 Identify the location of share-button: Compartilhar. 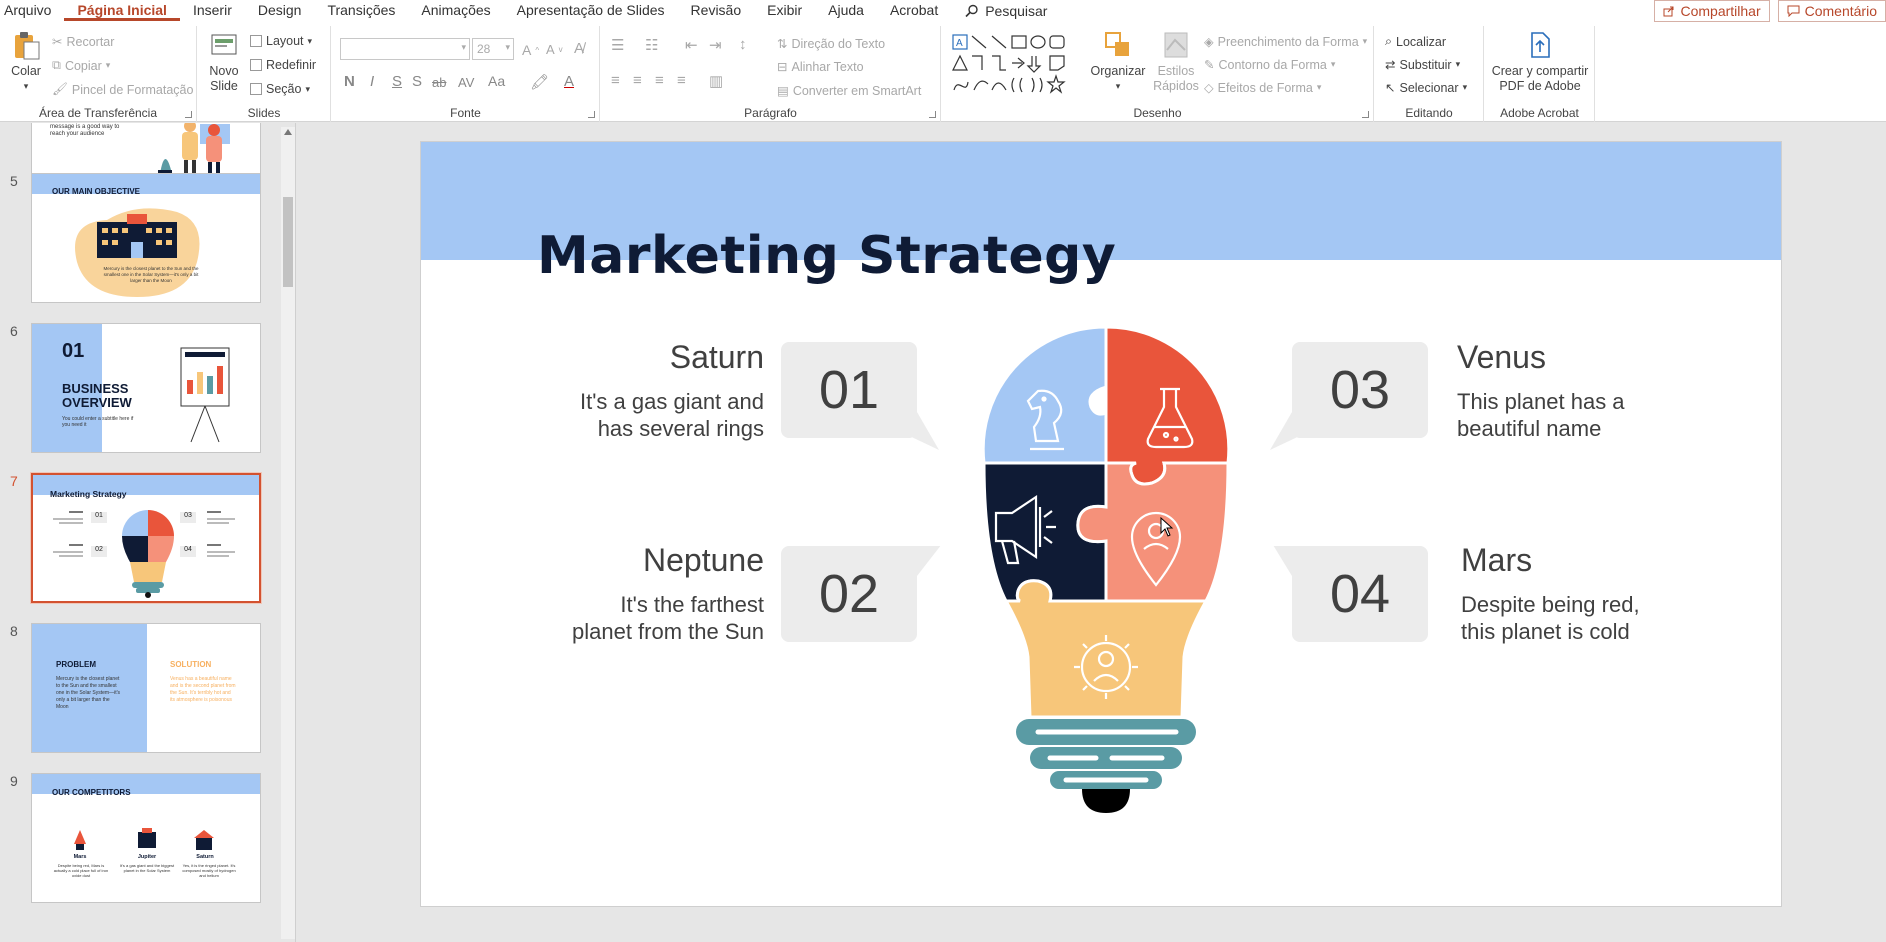
(1712, 11).